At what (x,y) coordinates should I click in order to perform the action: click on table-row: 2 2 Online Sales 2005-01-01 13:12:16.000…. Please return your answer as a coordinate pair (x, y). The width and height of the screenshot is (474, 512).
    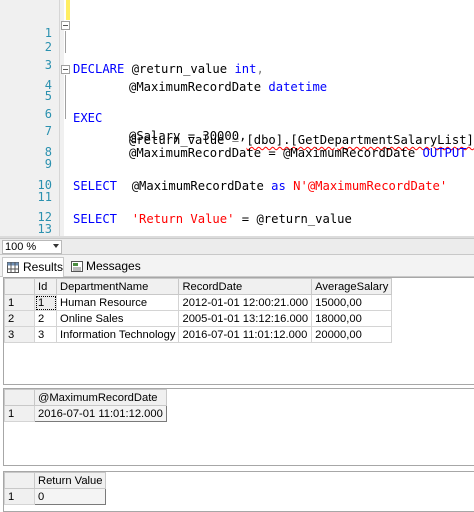
    Looking at the image, I should click on (198, 318).